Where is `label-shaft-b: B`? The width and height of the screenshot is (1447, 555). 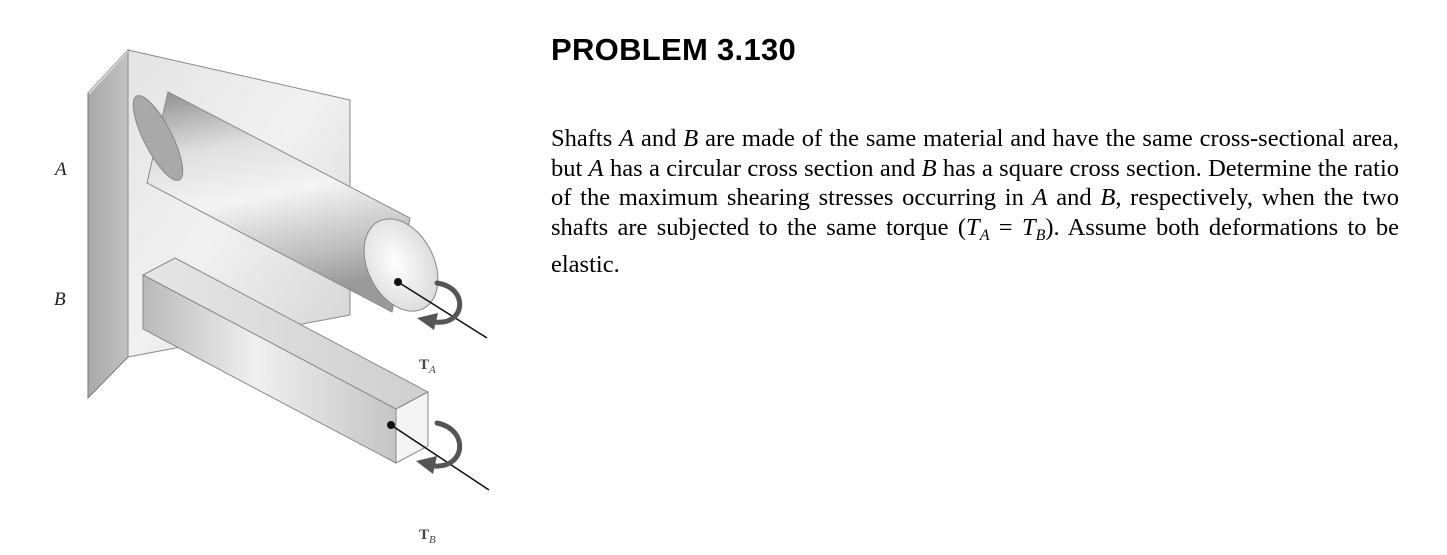
label-shaft-b: B is located at coordinates (60, 299).